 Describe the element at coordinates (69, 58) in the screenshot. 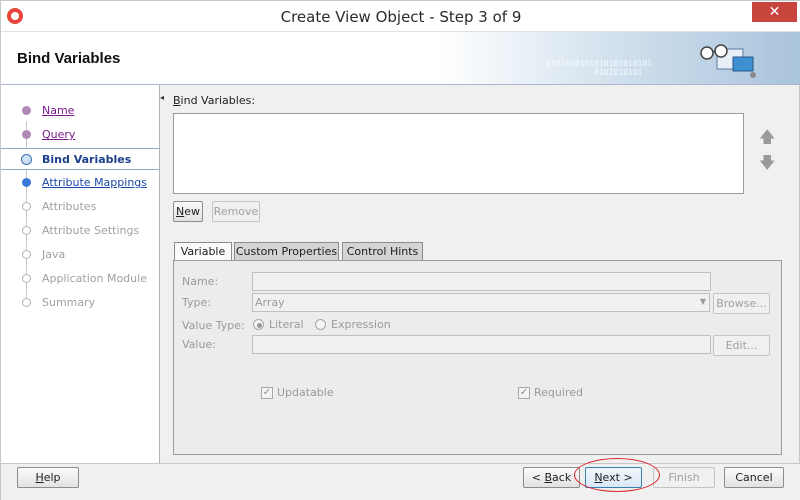

I see `step-title: Bind Variables` at that location.